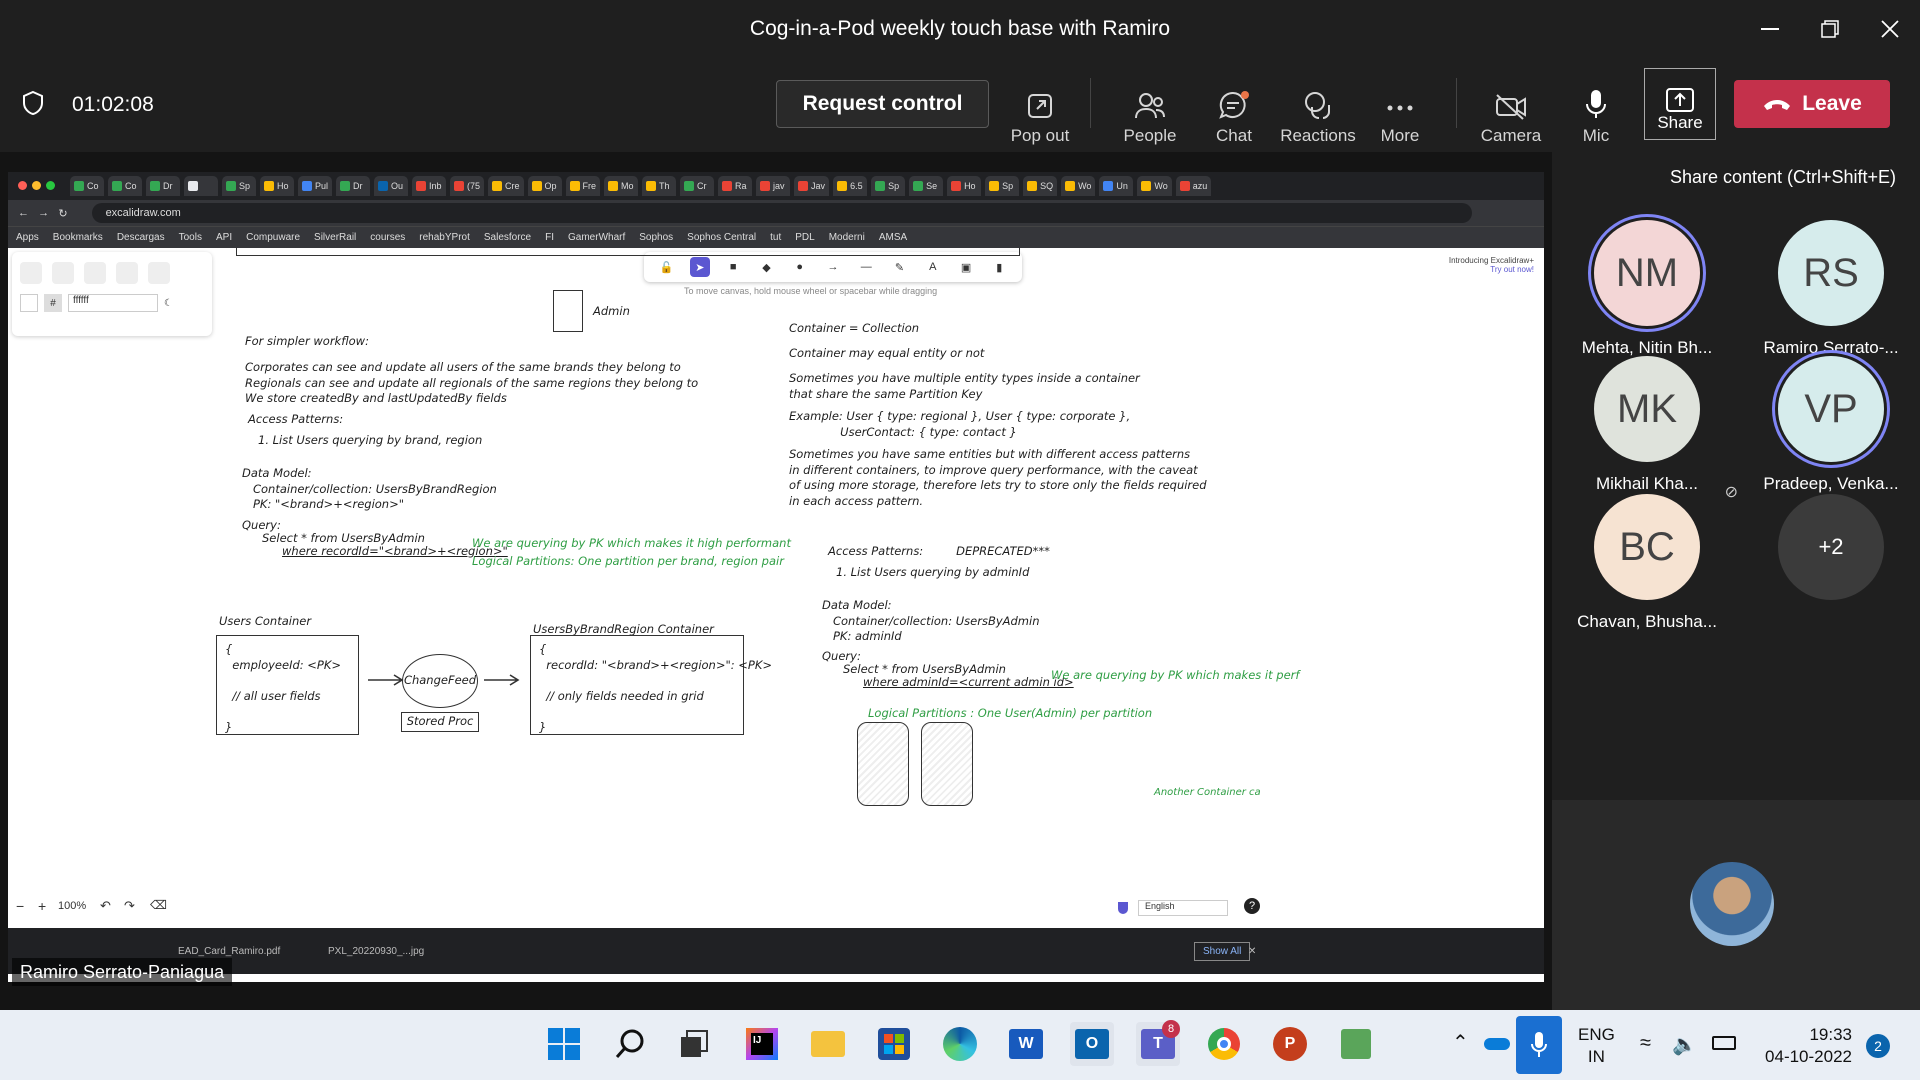 Image resolution: width=1920 pixels, height=1080 pixels. Describe the element at coordinates (621, 186) in the screenshot. I see `browser-tab: Mo` at that location.